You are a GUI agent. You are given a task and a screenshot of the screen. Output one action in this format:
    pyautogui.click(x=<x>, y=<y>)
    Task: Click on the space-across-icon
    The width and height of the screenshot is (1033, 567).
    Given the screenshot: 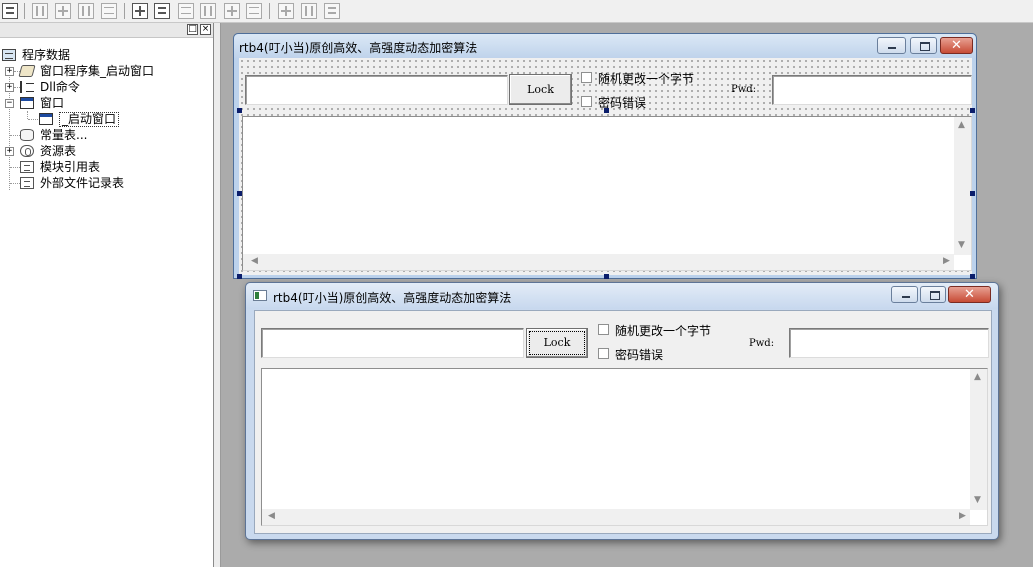 What is the action you would take?
    pyautogui.click(x=232, y=11)
    